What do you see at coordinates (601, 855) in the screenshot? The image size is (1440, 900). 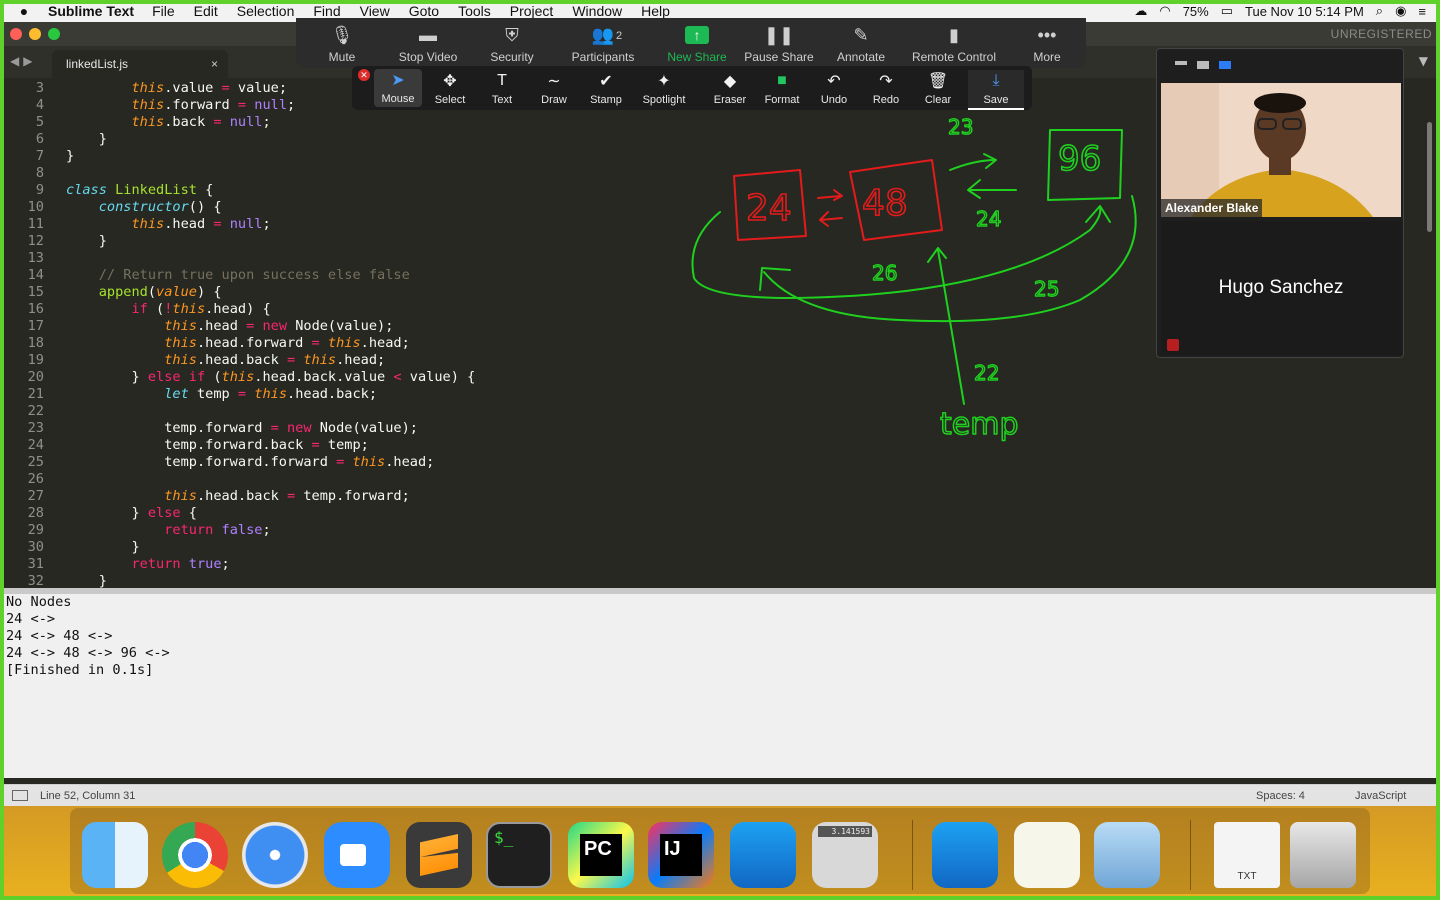 I see `pycharm-app-icon: PC` at bounding box center [601, 855].